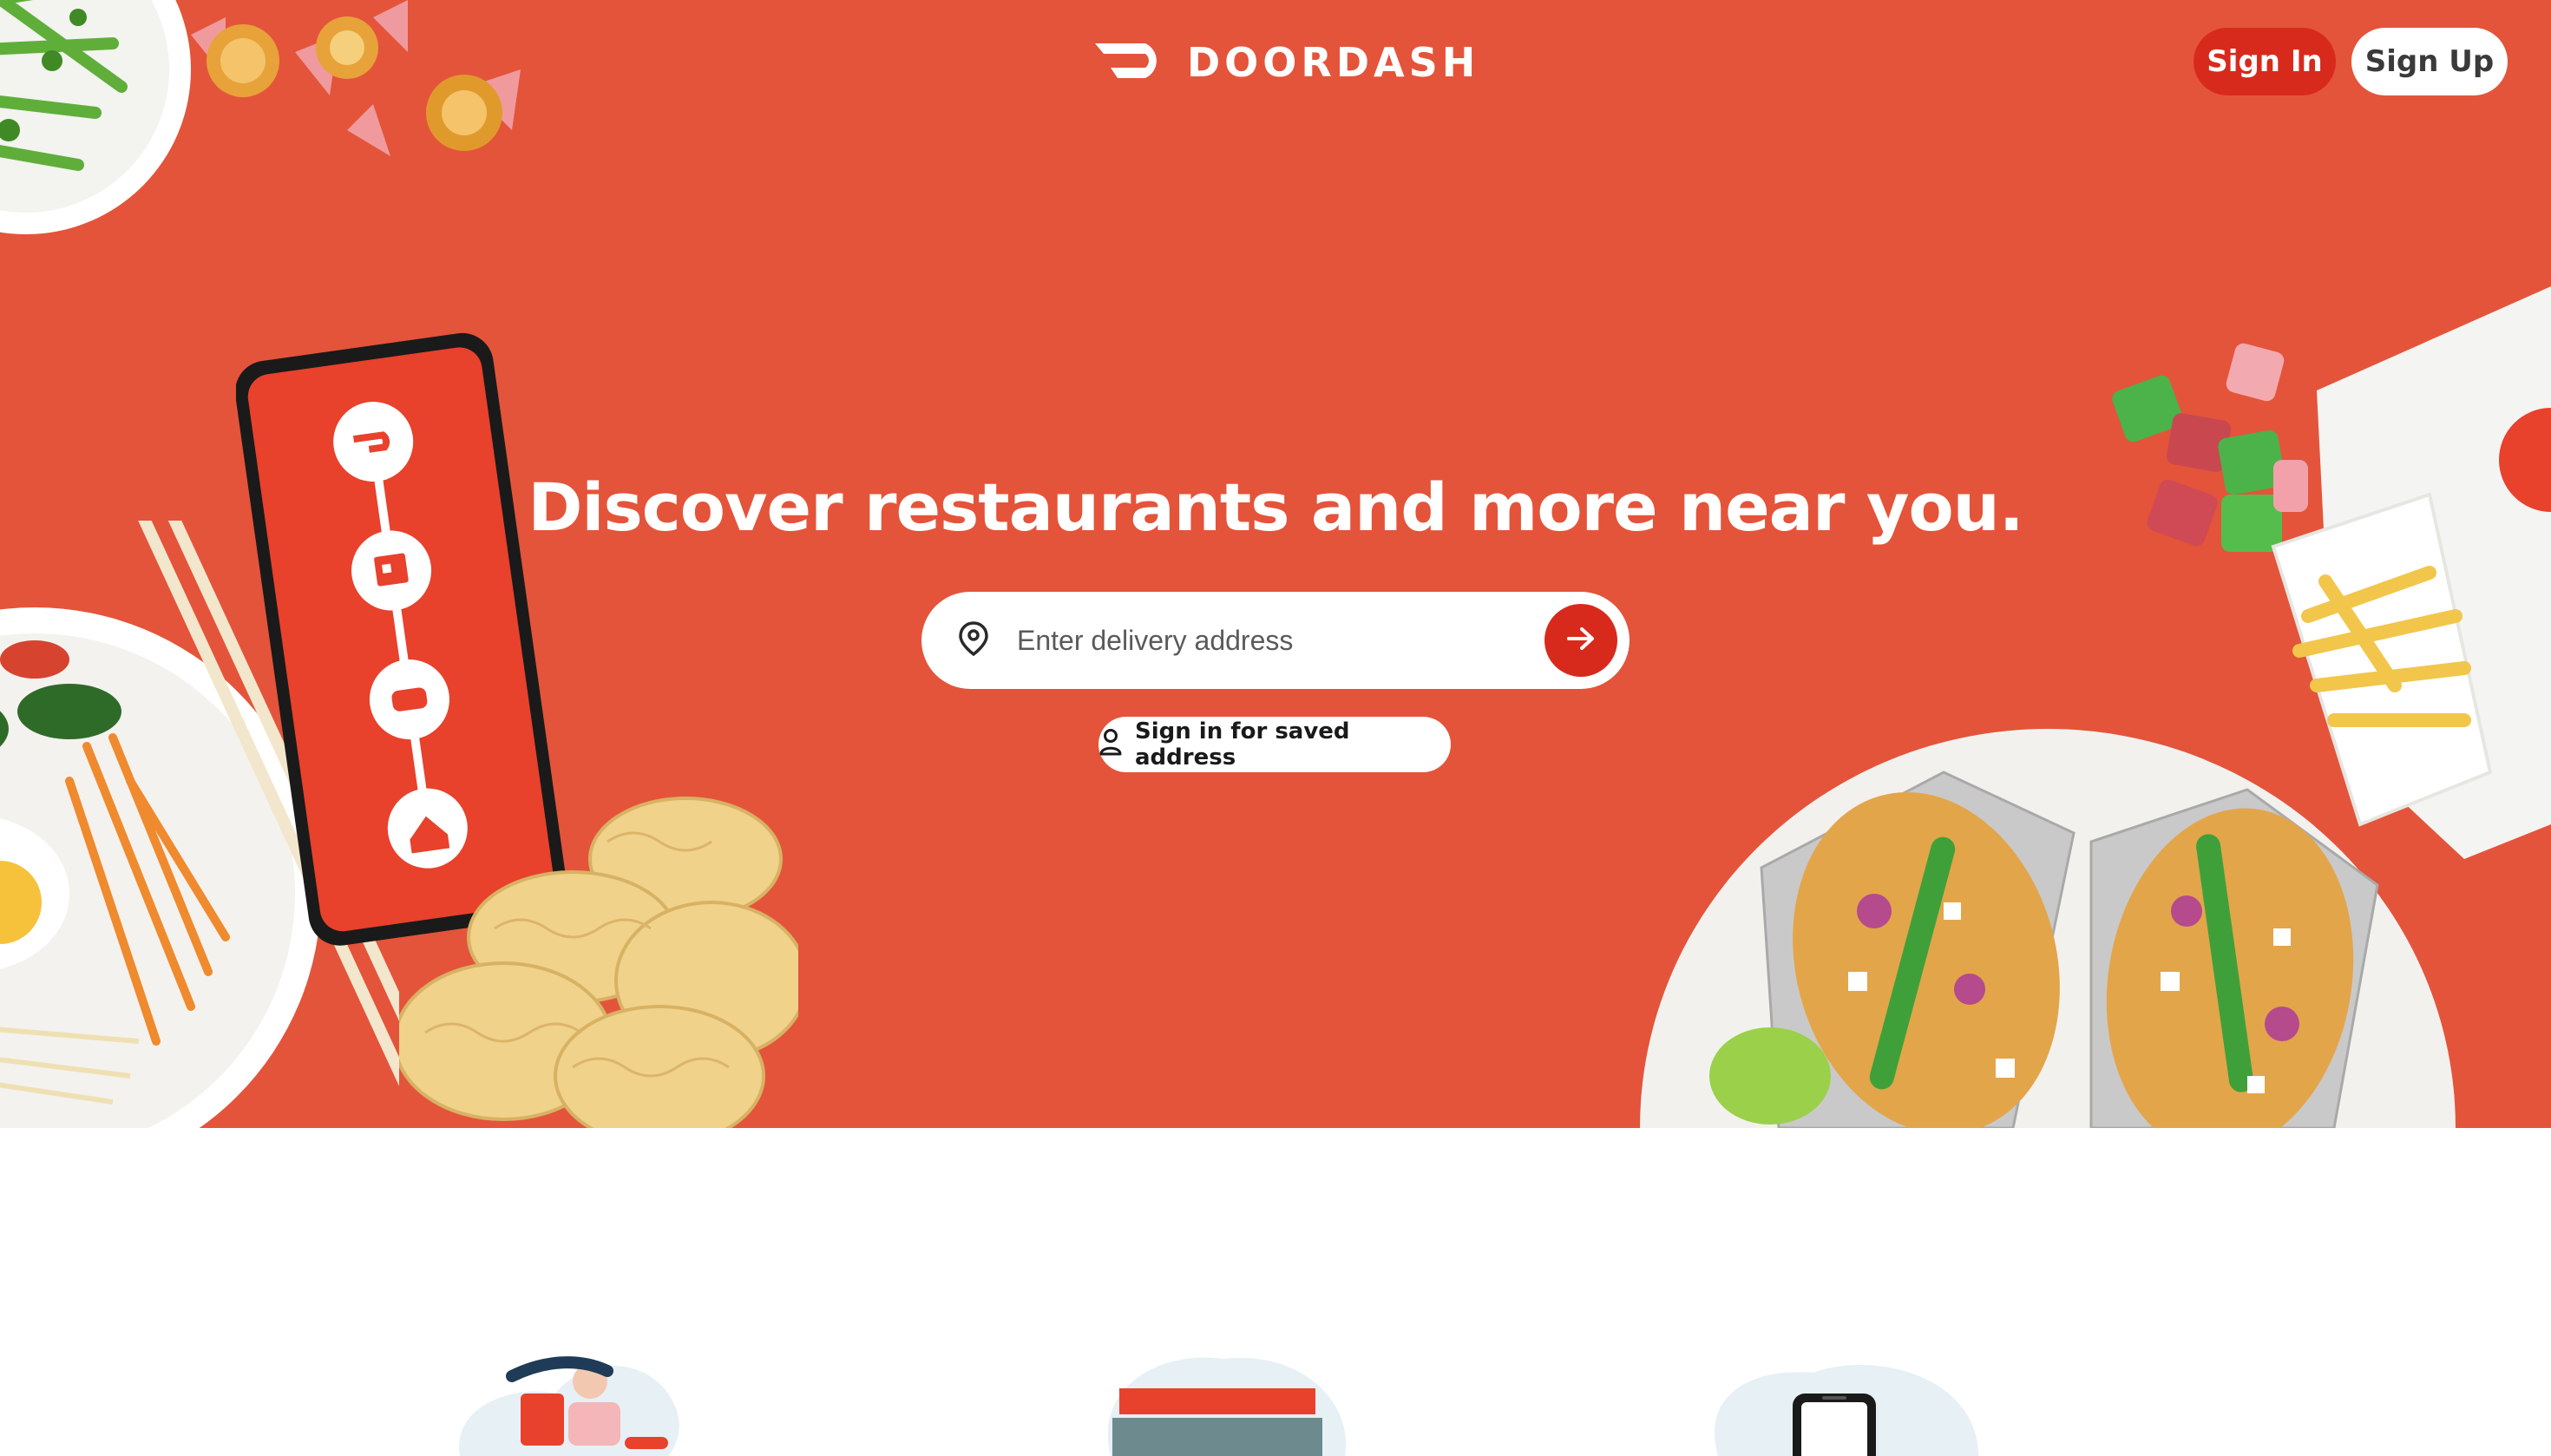 This screenshot has width=2551, height=1456. What do you see at coordinates (2052, 920) in the screenshot?
I see `tacos-plate-image` at bounding box center [2052, 920].